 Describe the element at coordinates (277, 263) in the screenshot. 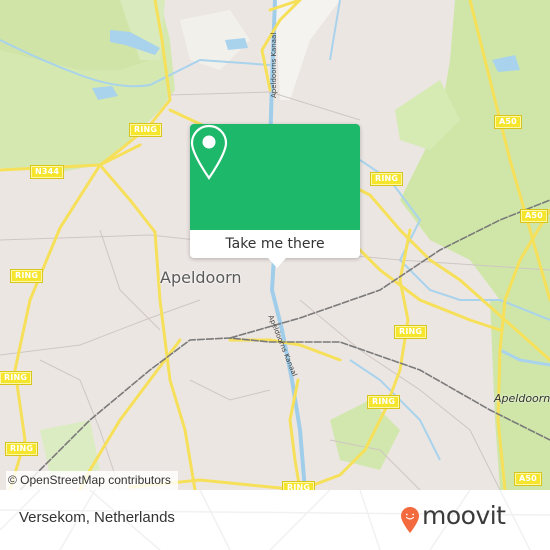

I see `popup-tip` at that location.